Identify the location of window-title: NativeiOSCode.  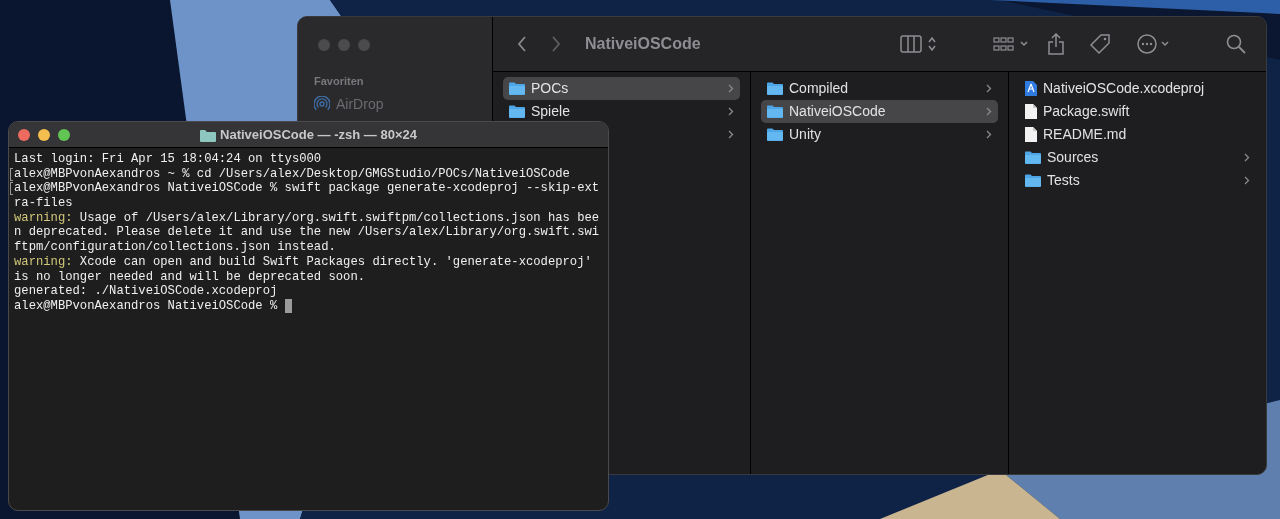
(643, 44).